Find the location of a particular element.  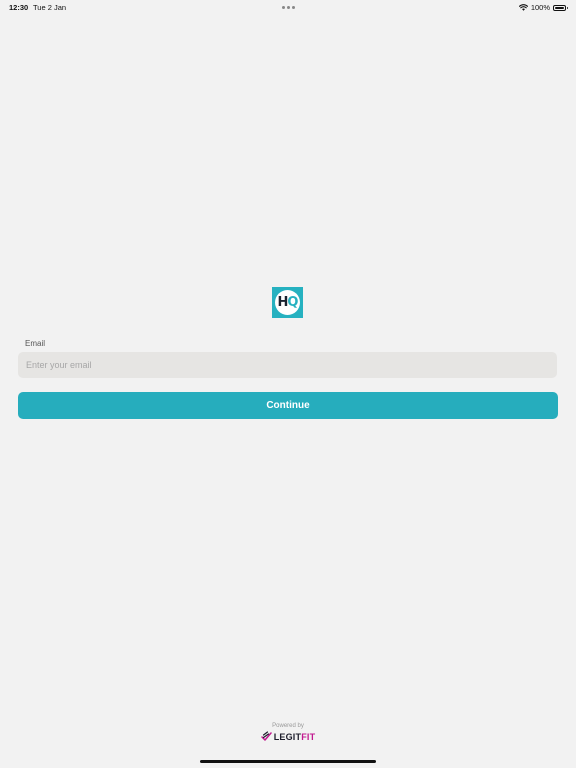

battery-percentage: 100% is located at coordinates (540, 7).